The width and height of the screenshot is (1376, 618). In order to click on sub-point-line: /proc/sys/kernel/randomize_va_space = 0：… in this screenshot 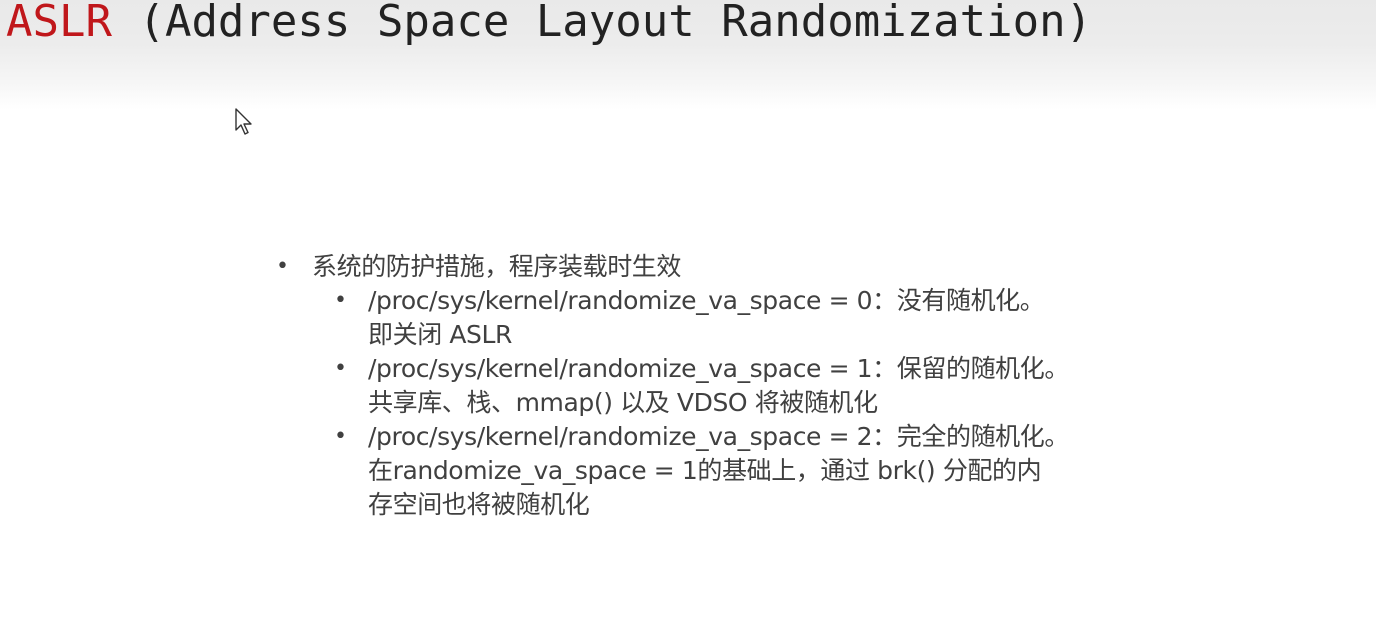, I will do `click(706, 300)`.